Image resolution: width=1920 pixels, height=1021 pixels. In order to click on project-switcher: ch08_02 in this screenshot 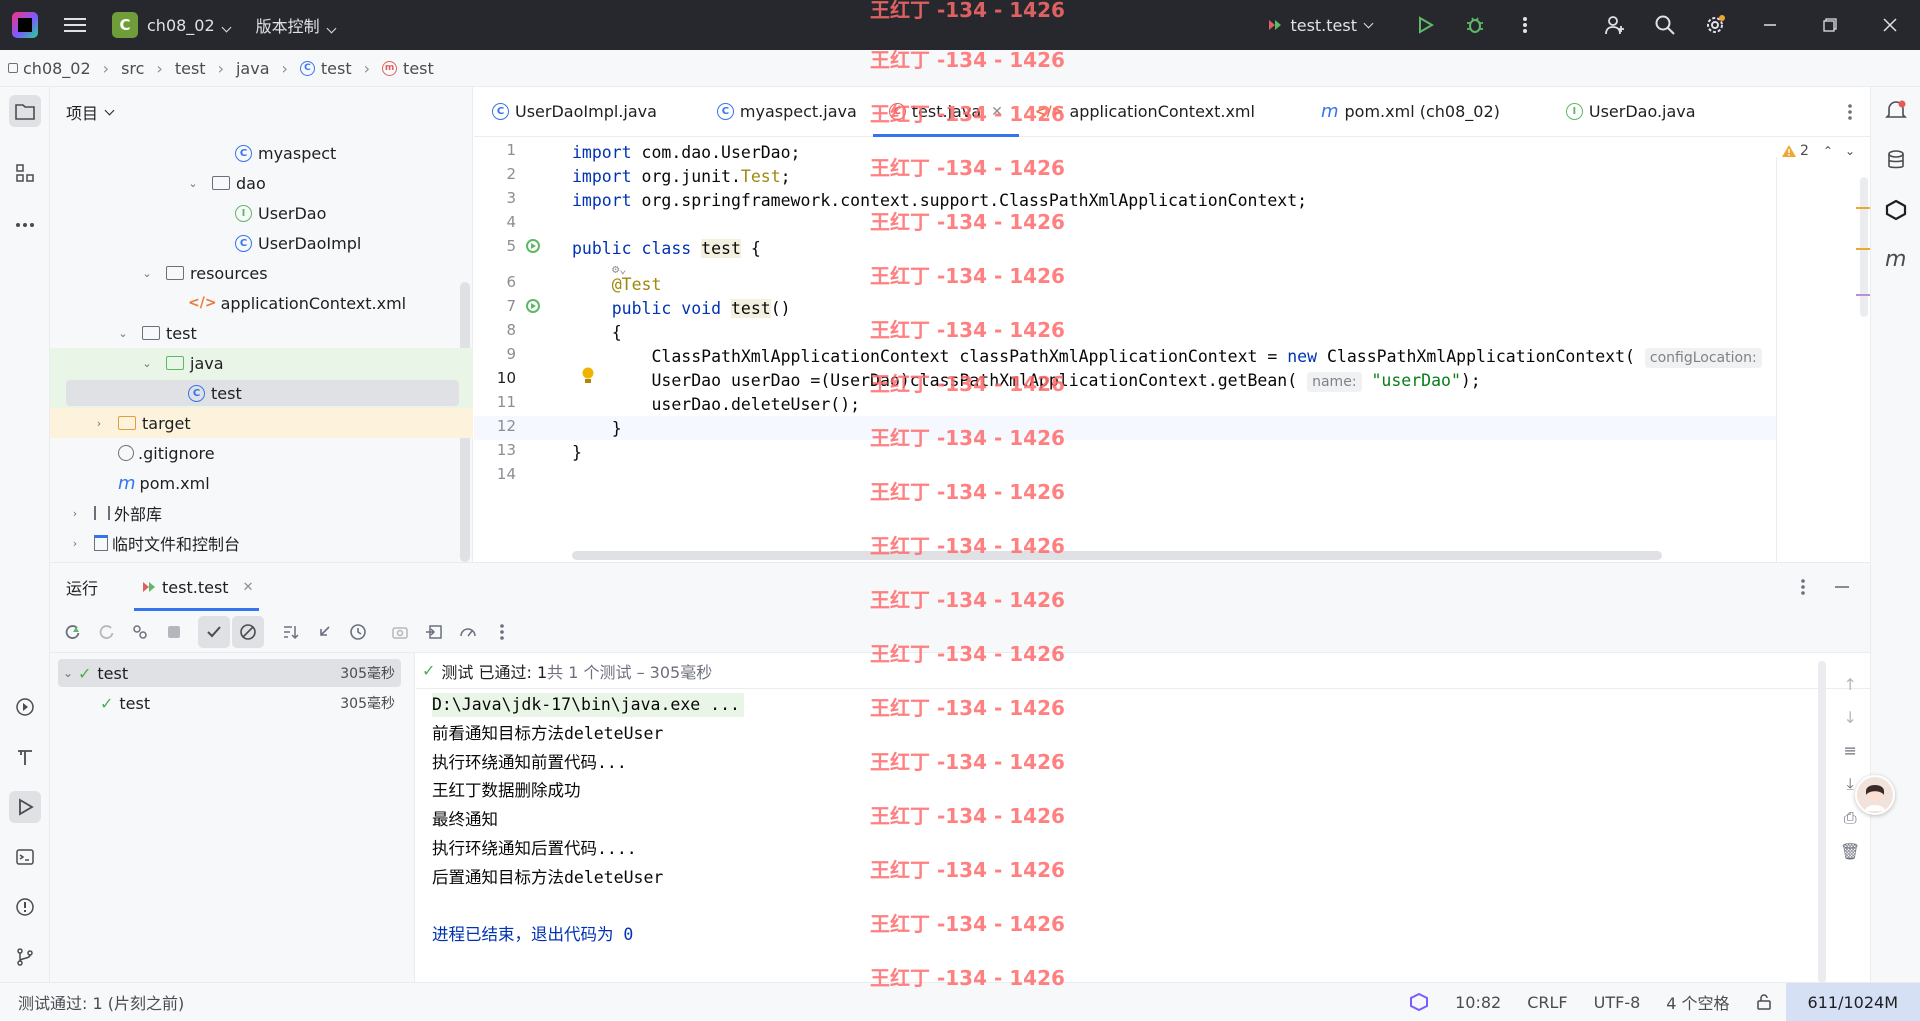, I will do `click(189, 25)`.